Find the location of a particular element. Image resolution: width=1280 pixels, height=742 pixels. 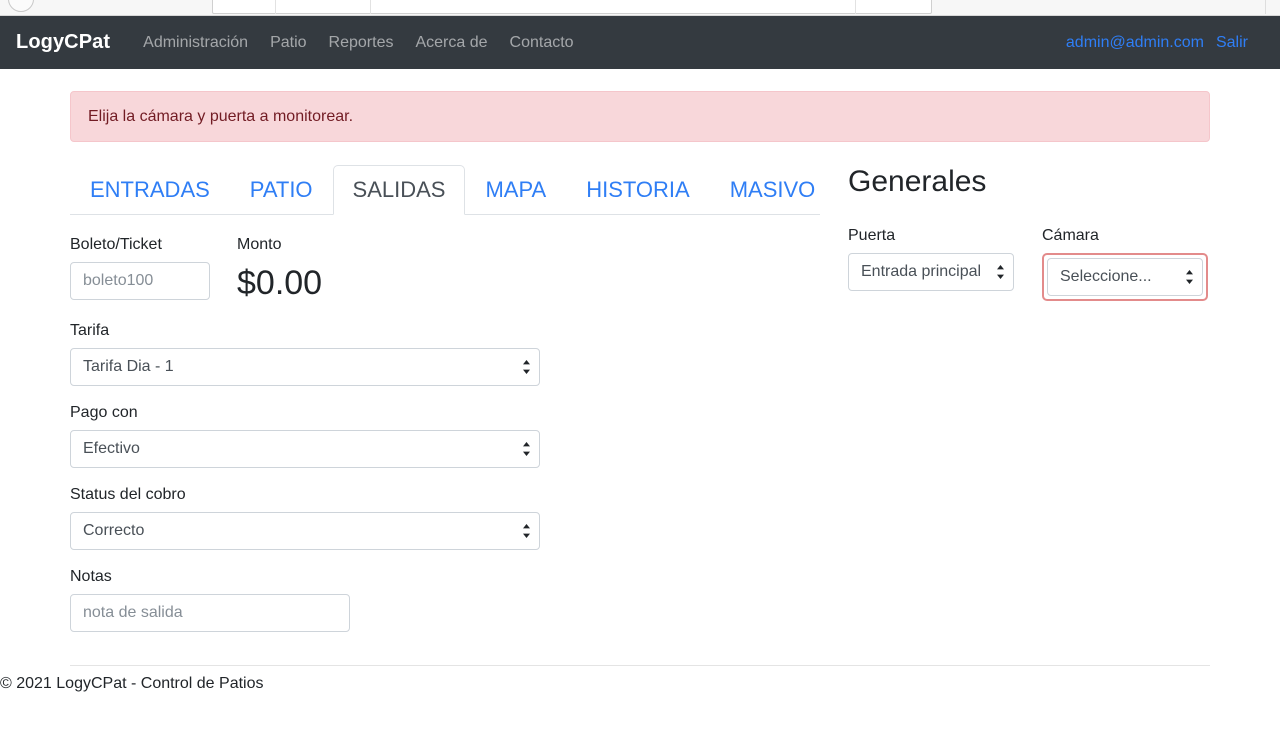

tab-mapa: MAPA is located at coordinates (515, 190).